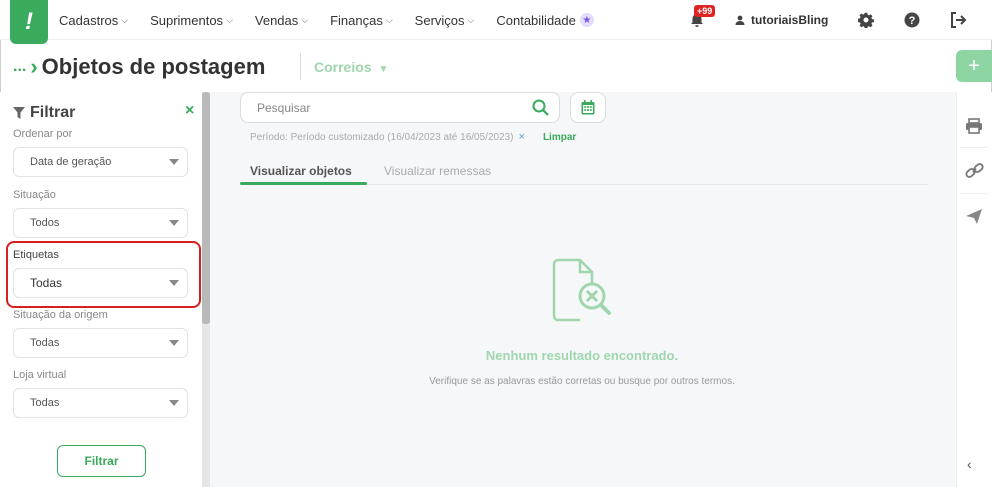 The image size is (992, 487). Describe the element at coordinates (206, 208) in the screenshot. I see `sidebar-scroll-thumb` at that location.